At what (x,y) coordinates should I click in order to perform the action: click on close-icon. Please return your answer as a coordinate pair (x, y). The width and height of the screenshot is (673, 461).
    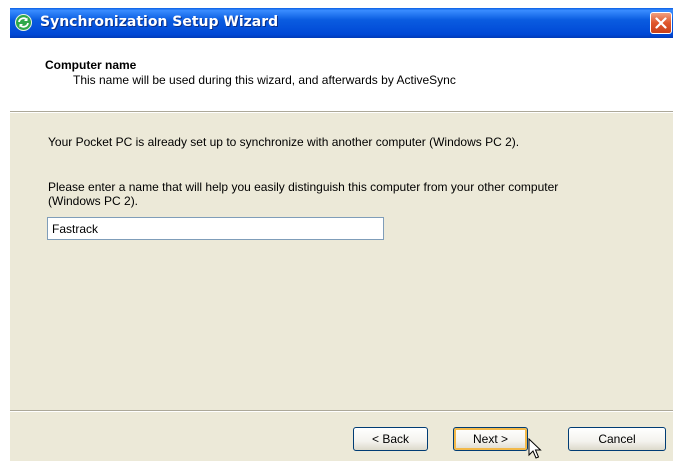
    Looking at the image, I should click on (661, 23).